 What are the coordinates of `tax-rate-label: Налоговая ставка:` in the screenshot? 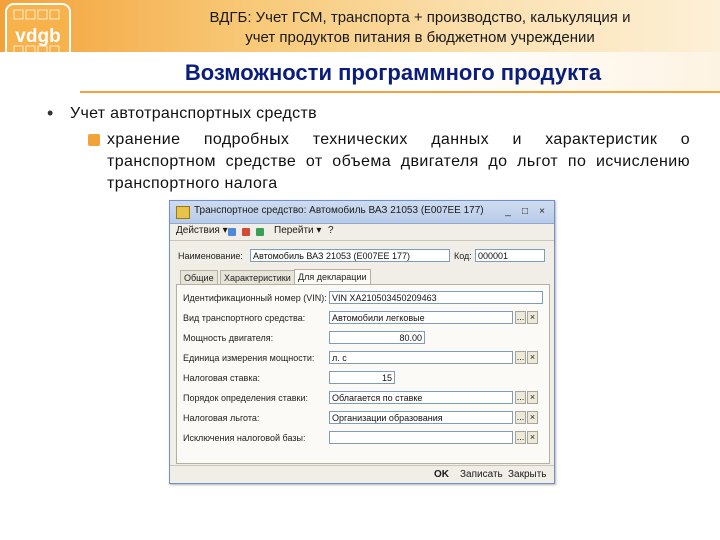 It's located at (221, 378).